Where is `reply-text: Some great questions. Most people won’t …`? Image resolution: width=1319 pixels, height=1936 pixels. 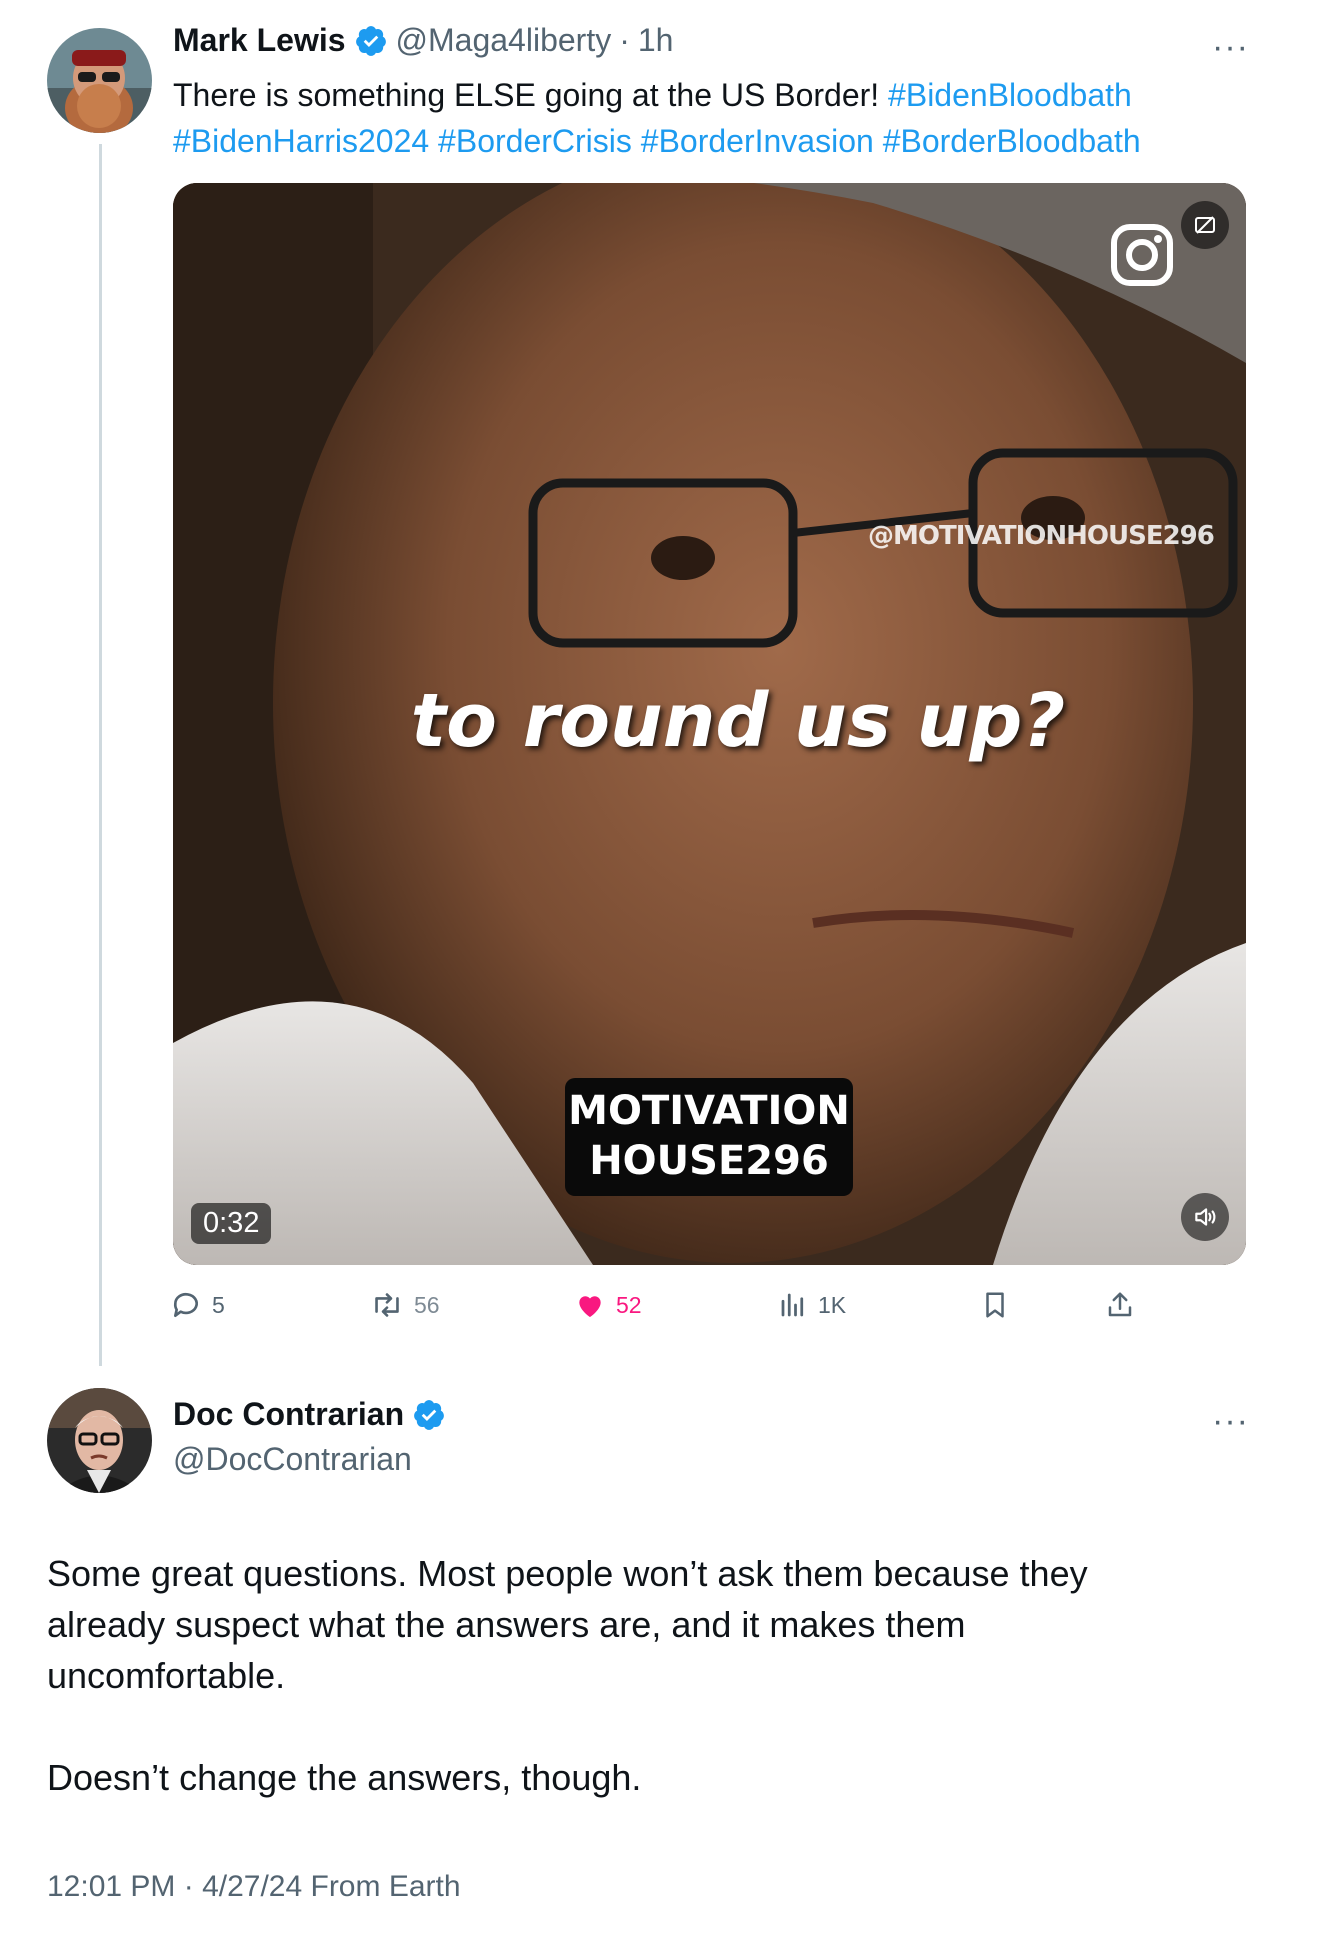
reply-text: Some great questions. Most people won’t … is located at coordinates (662, 1675).